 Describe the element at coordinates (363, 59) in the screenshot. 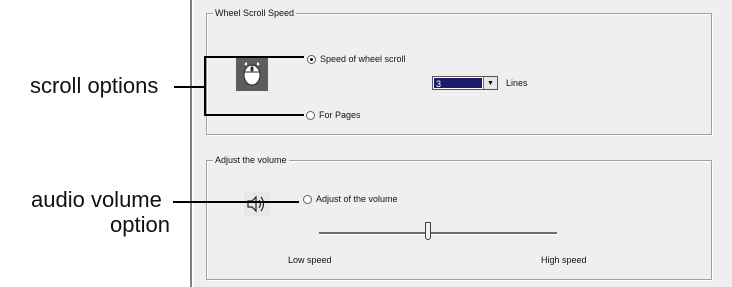

I see `speed-of-wheel-scroll-label: Speed of wheel scroll` at that location.